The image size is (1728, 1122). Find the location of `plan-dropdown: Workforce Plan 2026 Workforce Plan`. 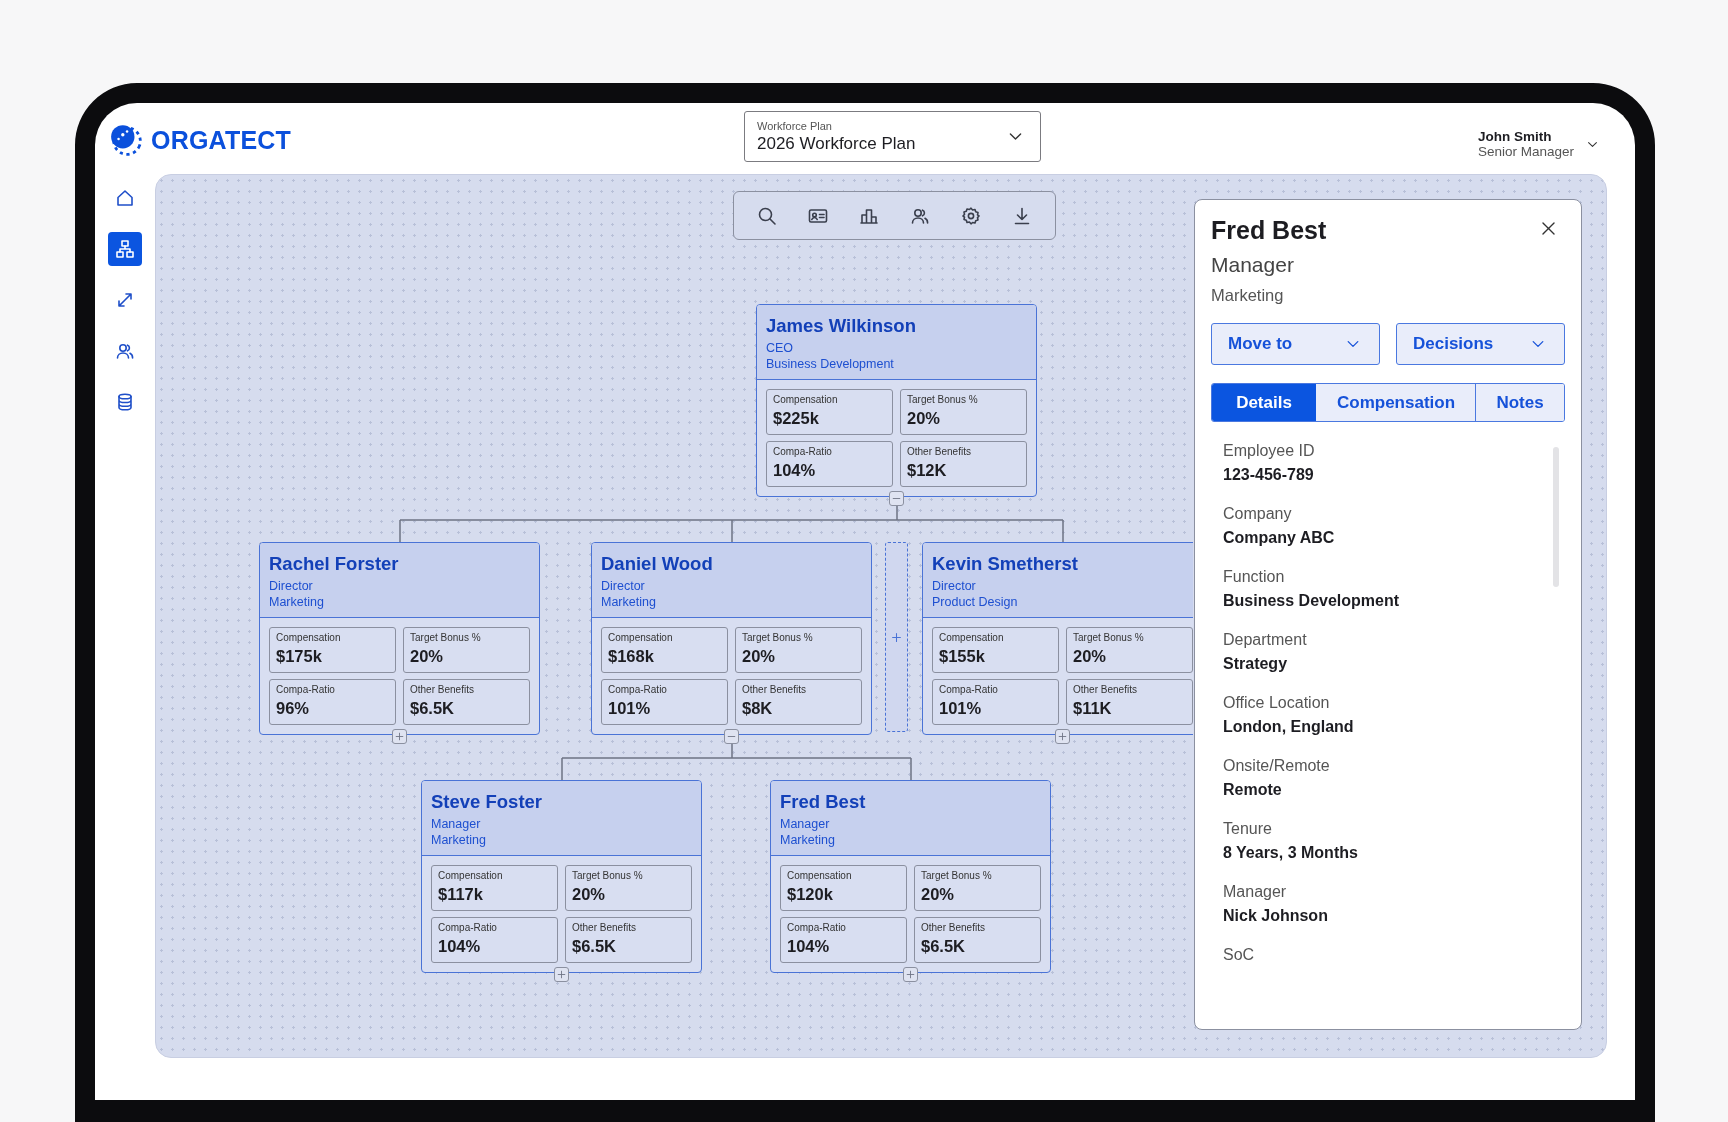

plan-dropdown: Workforce Plan 2026 Workforce Plan is located at coordinates (892, 136).